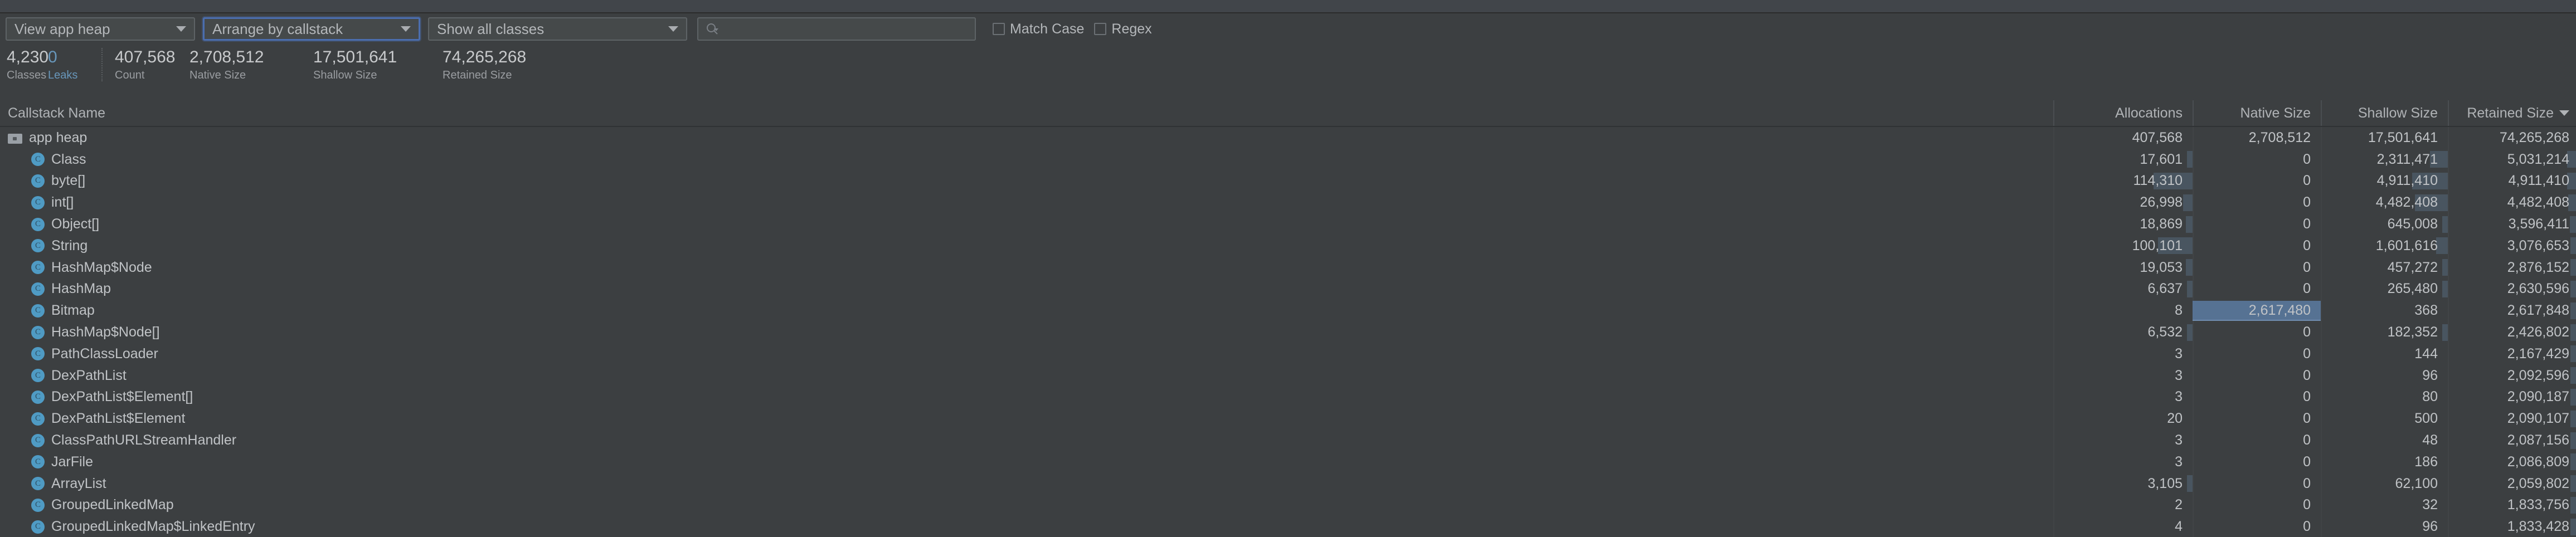  I want to click on cell-shallow-value: 182,352, so click(2413, 332).